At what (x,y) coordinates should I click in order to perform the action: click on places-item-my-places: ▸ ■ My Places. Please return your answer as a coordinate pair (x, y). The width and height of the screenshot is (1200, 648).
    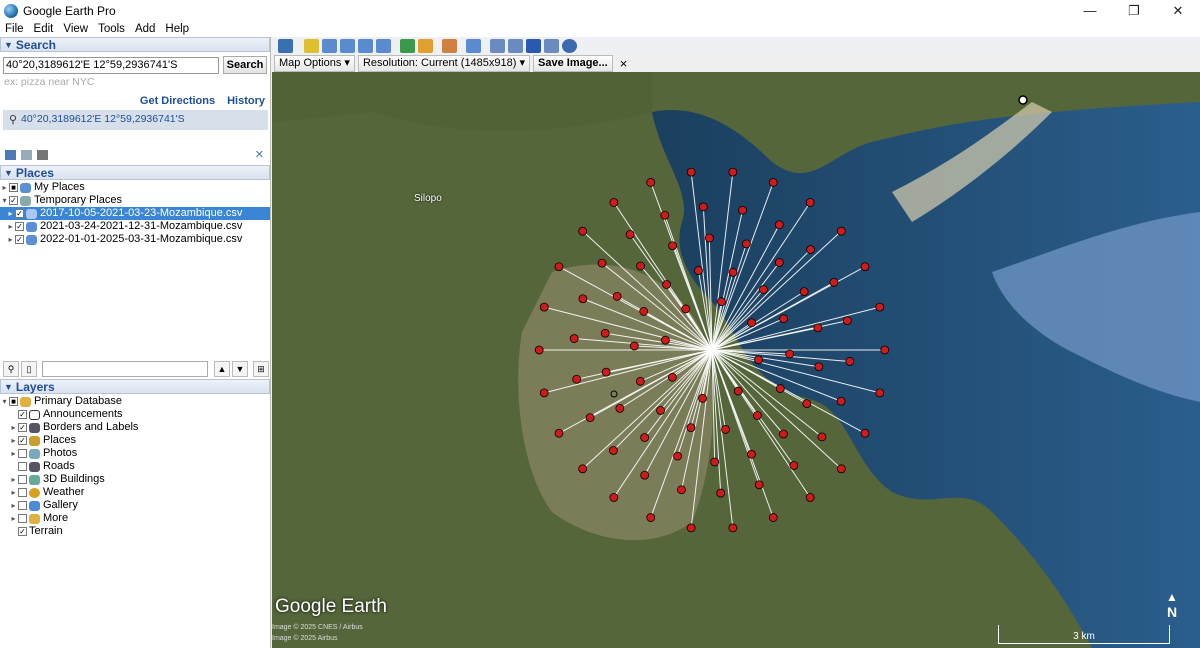
    Looking at the image, I should click on (135, 187).